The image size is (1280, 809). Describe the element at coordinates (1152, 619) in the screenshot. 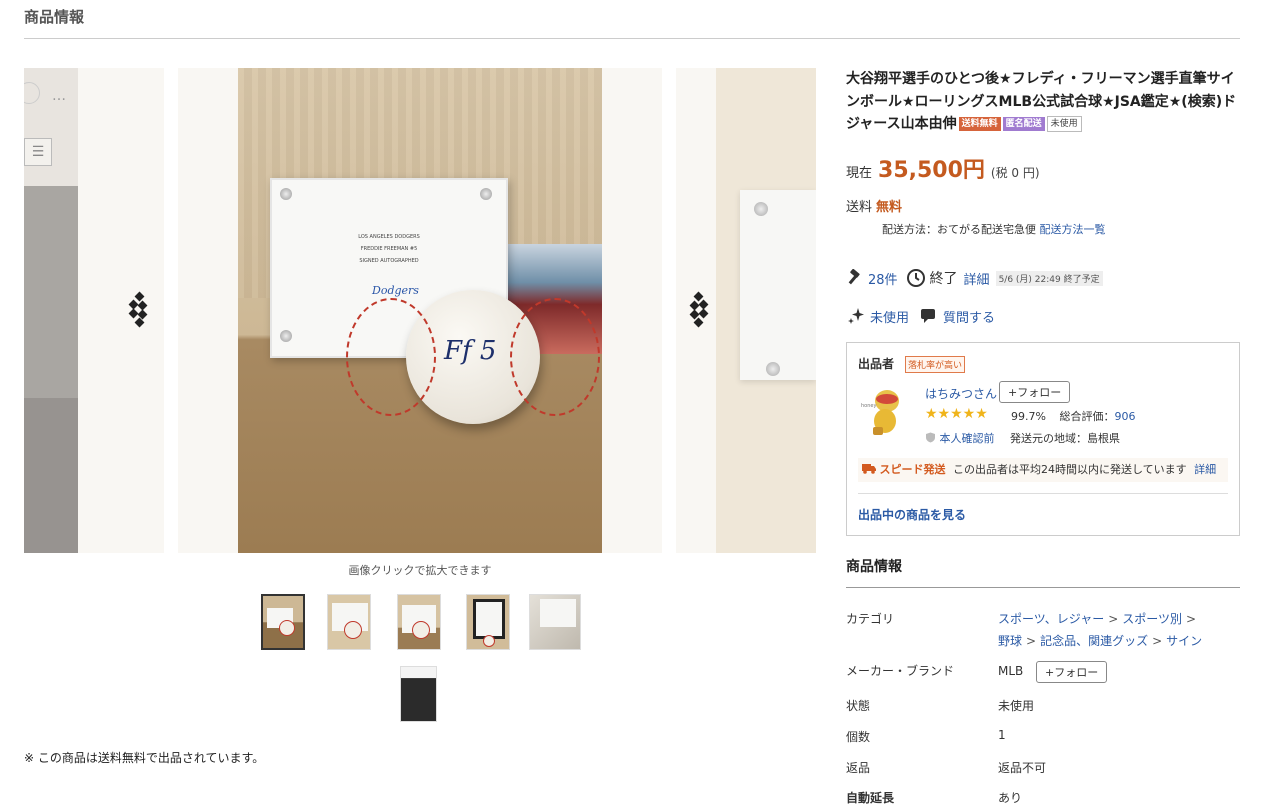

I see `category-link: スポーツ別` at that location.